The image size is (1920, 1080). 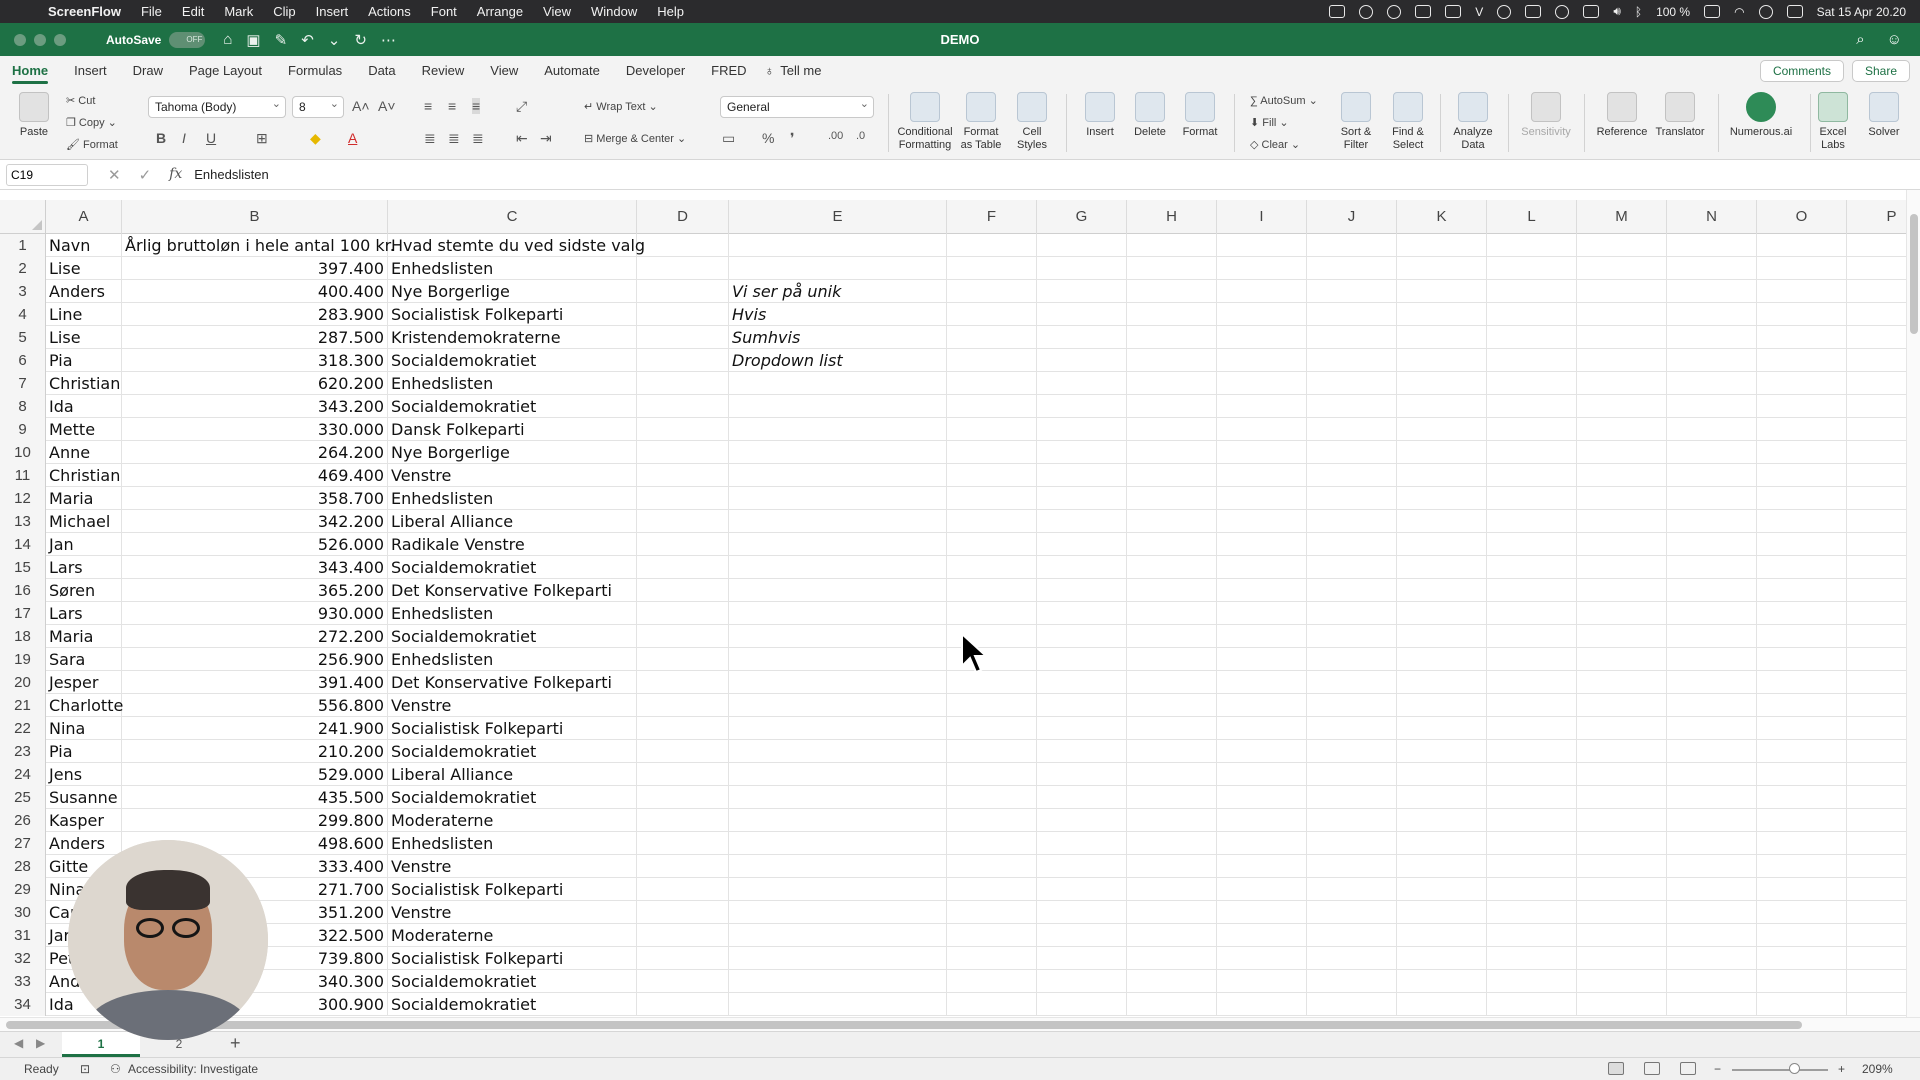 What do you see at coordinates (23, 429) in the screenshot?
I see `row-header: 9` at bounding box center [23, 429].